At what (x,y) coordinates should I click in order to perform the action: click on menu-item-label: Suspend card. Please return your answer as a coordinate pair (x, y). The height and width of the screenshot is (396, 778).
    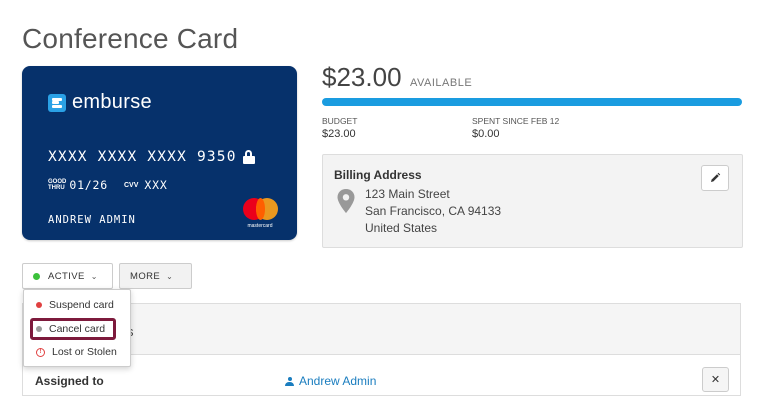
    Looking at the image, I should click on (81, 305).